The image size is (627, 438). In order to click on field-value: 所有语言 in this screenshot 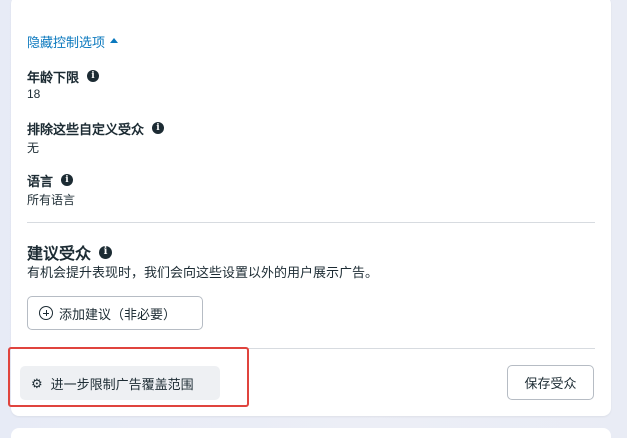, I will do `click(51, 200)`.